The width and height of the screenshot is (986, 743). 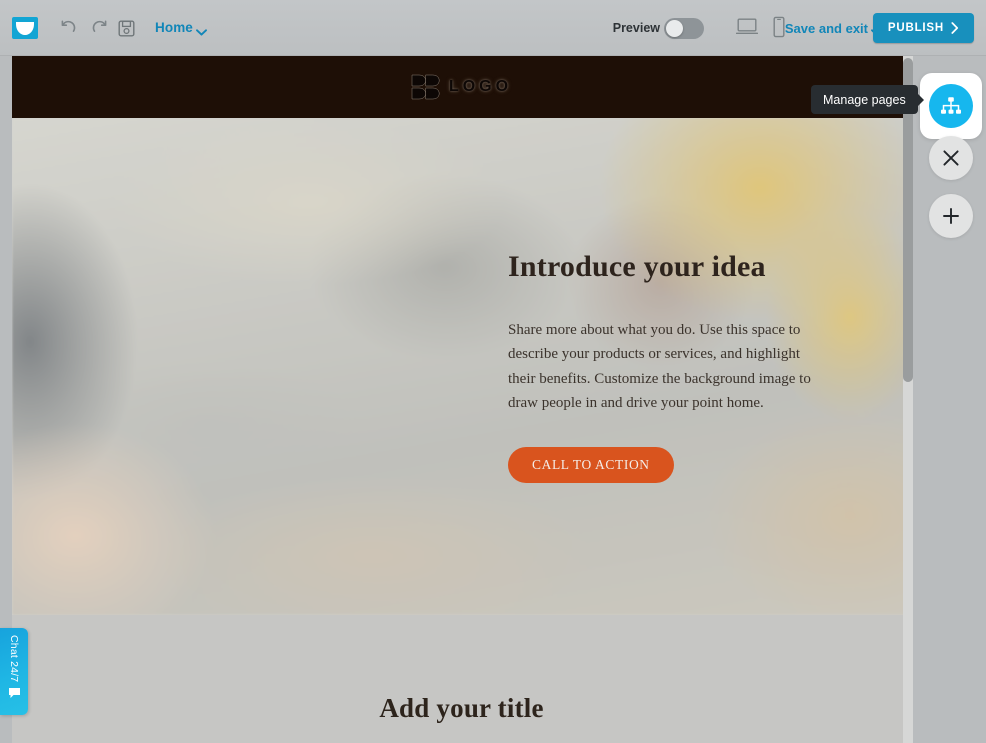 I want to click on preview-label: Preview, so click(x=636, y=28).